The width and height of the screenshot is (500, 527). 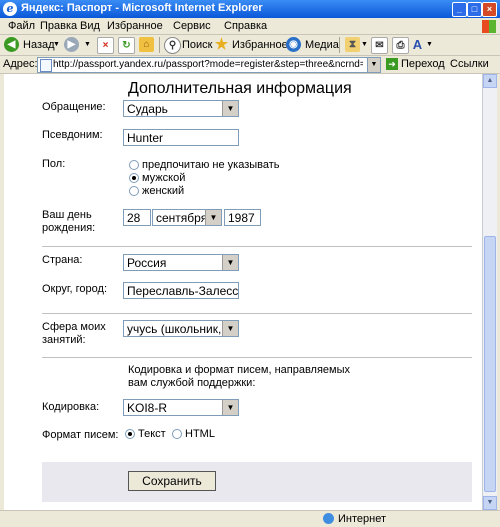 I want to click on nickname-label: Псевдоним:, so click(x=72, y=135).